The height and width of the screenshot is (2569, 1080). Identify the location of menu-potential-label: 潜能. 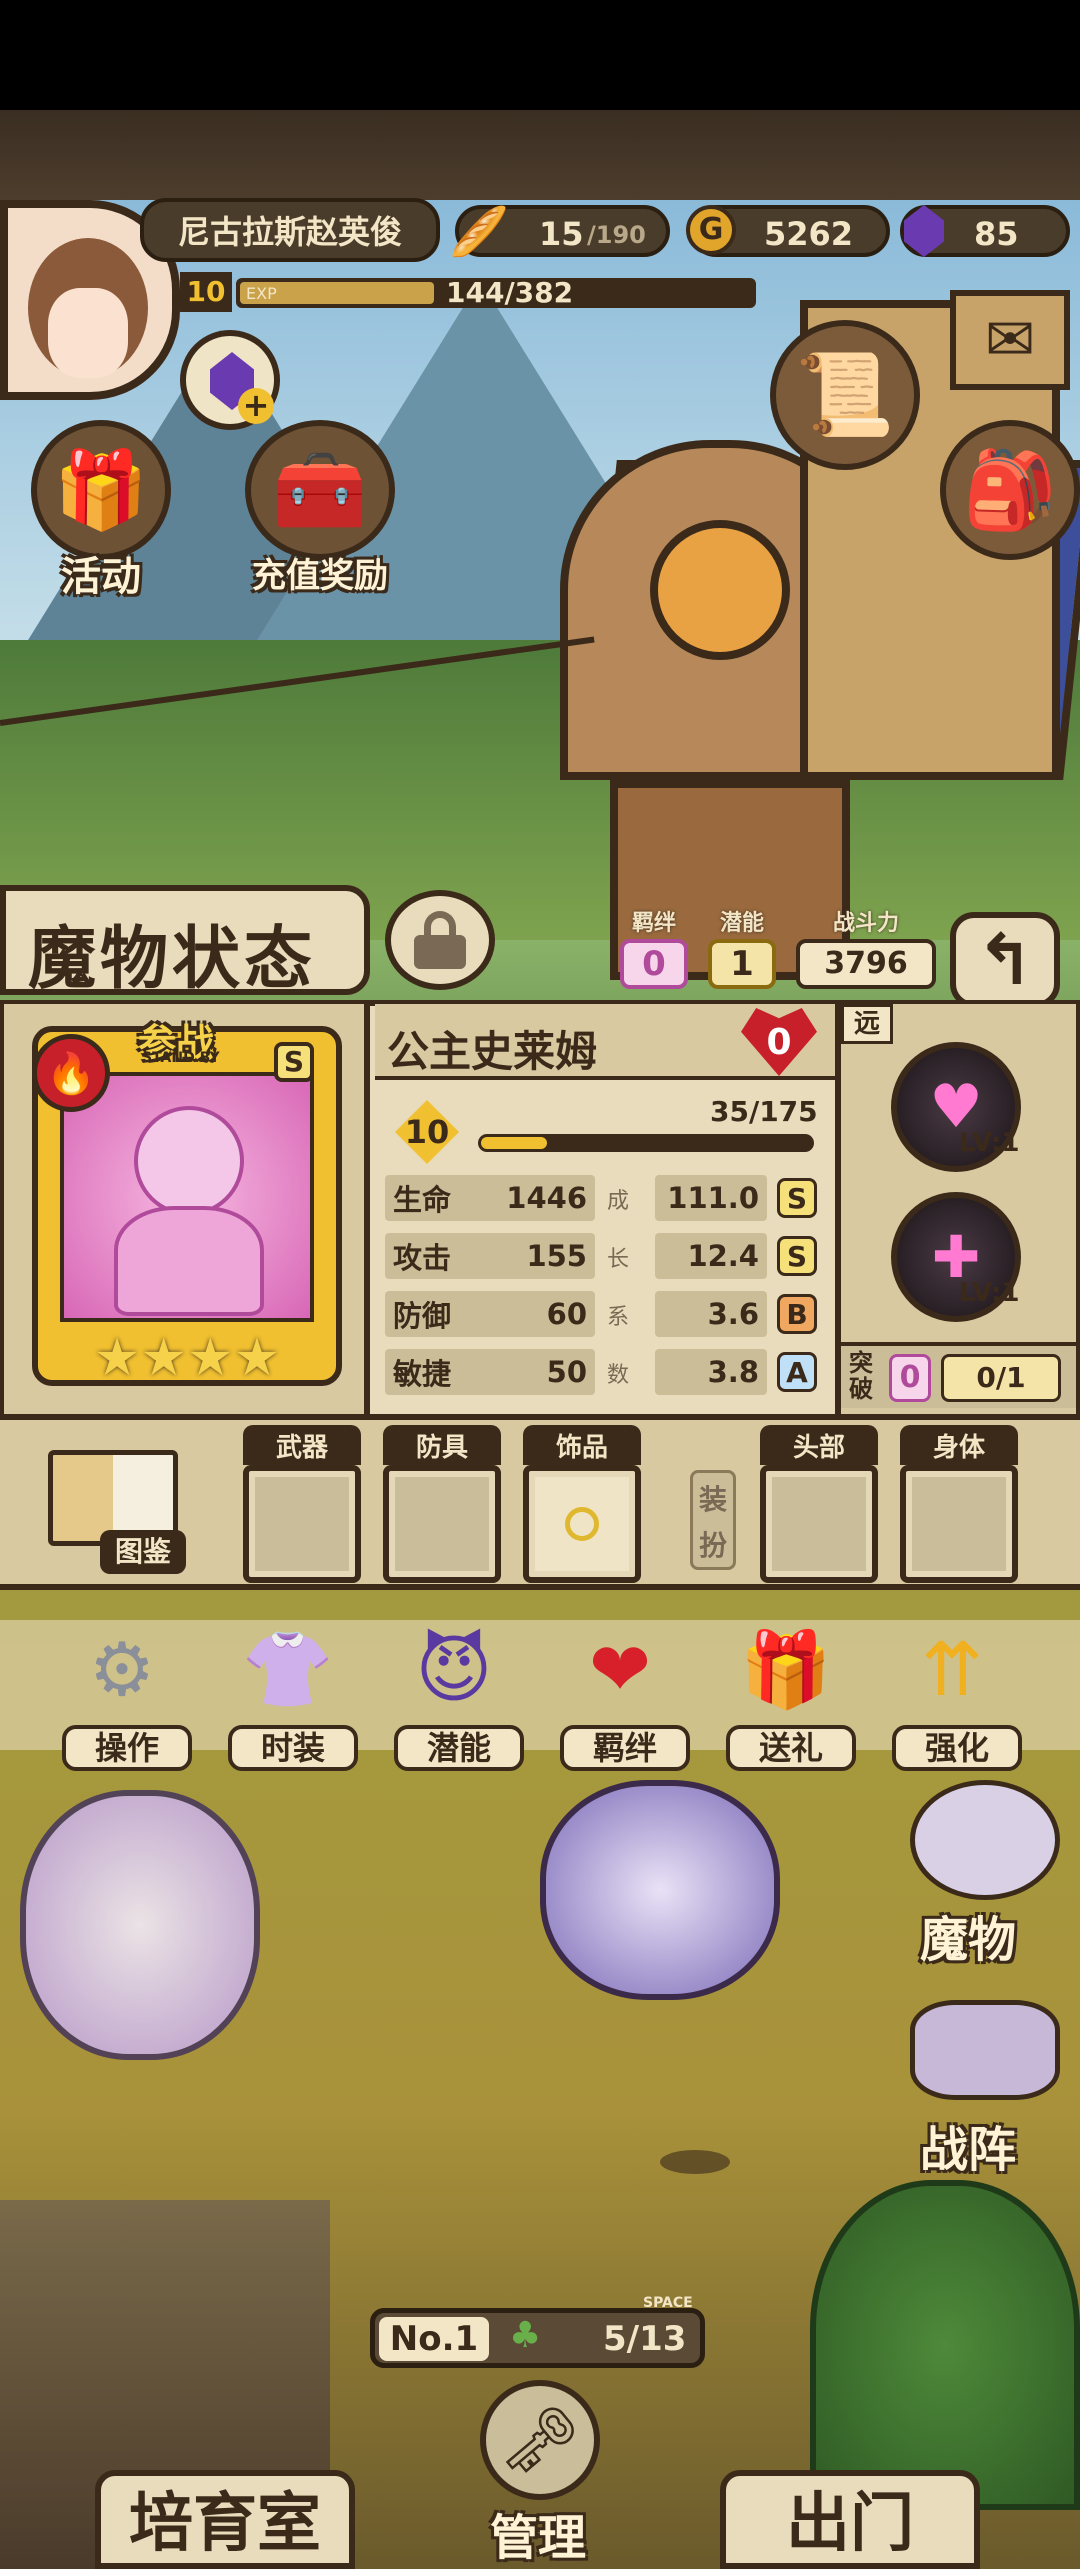
(459, 1748).